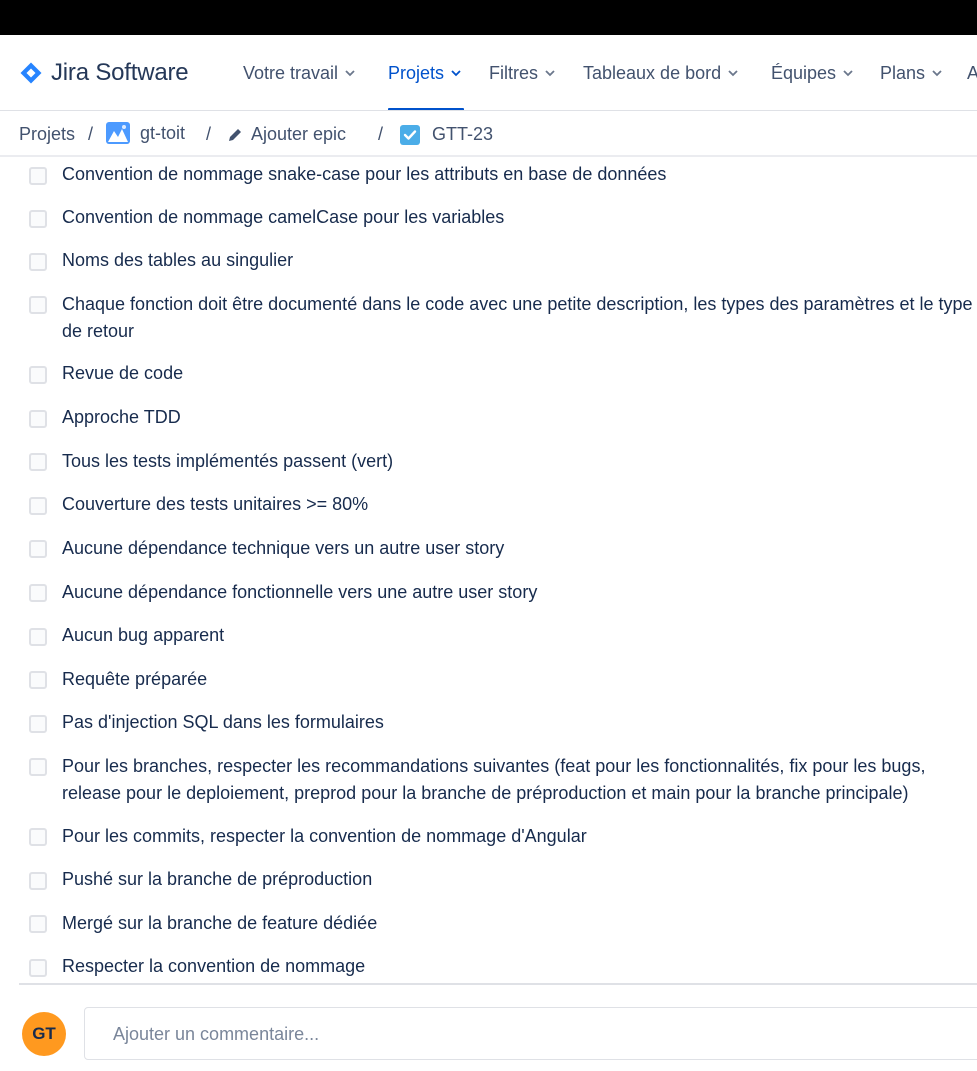 This screenshot has width=977, height=1071. Describe the element at coordinates (235, 134) in the screenshot. I see `pencil-icon` at that location.